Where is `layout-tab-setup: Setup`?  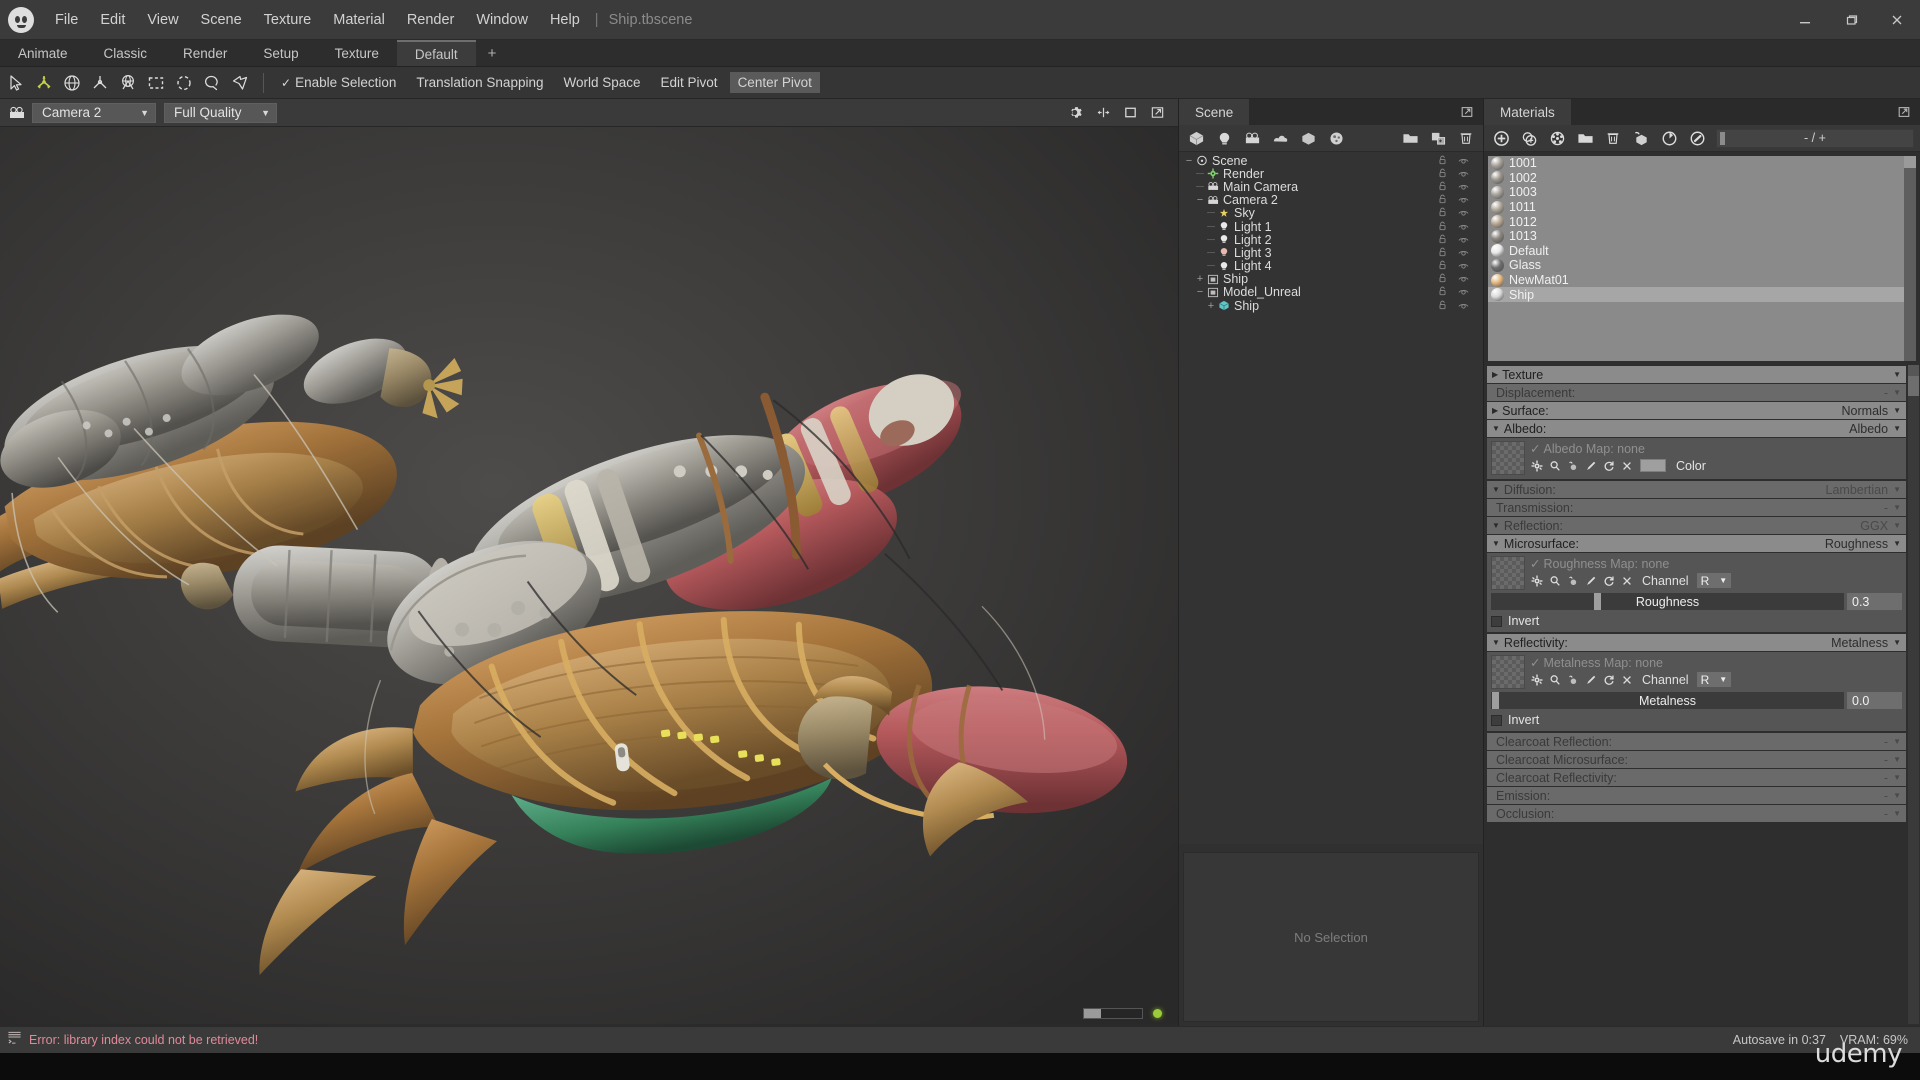 layout-tab-setup: Setup is located at coordinates (280, 53).